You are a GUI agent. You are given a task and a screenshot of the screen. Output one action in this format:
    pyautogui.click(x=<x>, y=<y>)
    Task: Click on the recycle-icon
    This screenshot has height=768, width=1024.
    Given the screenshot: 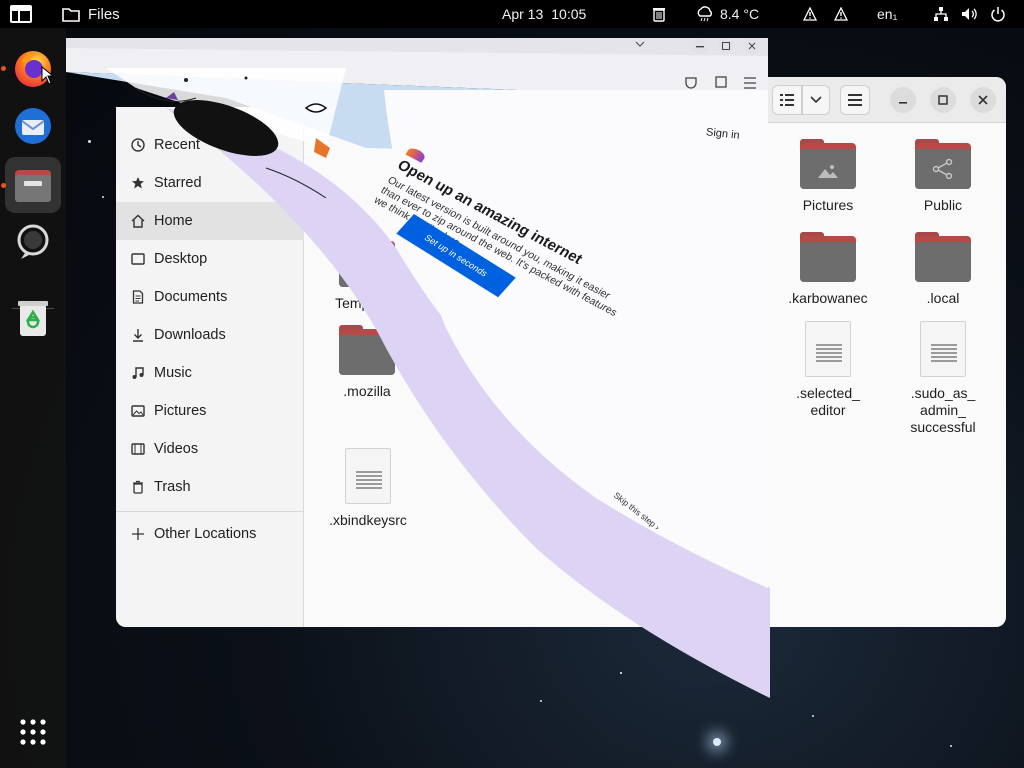 What is the action you would take?
    pyautogui.click(x=33, y=318)
    